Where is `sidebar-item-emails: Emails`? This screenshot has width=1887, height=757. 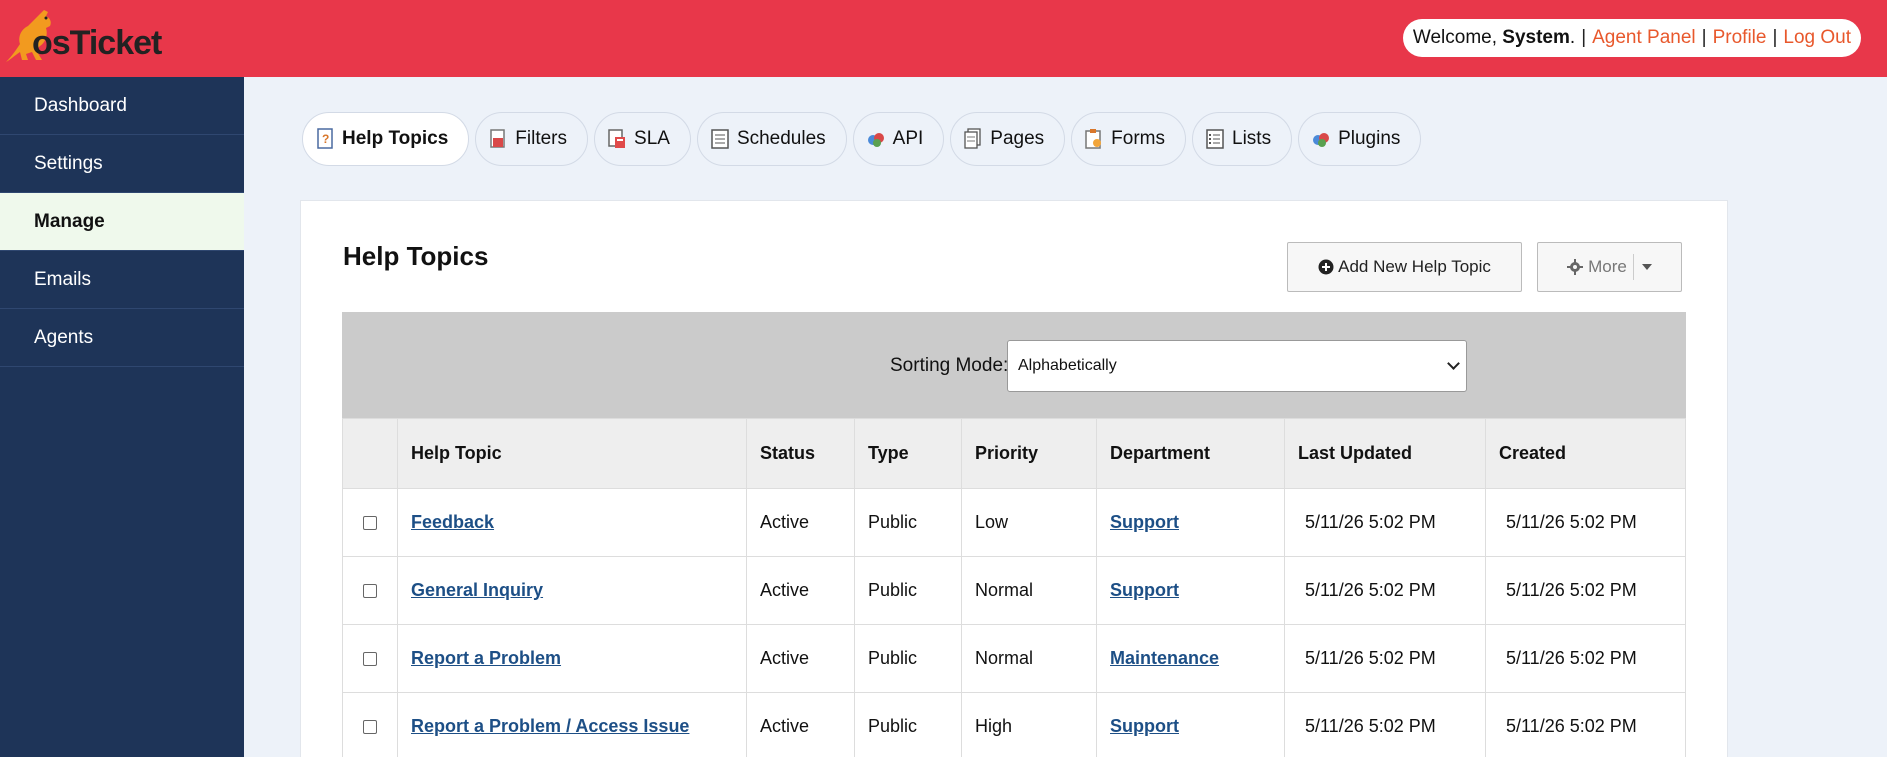
sidebar-item-emails: Emails is located at coordinates (122, 280).